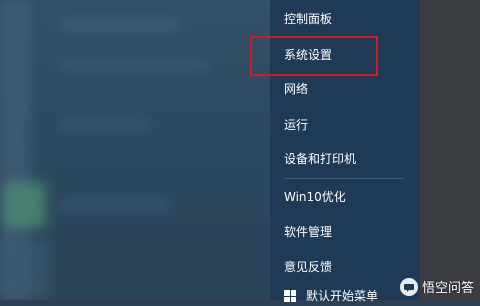 The height and width of the screenshot is (306, 480). I want to click on menu-item-feedback: 意见反馈, so click(308, 267).